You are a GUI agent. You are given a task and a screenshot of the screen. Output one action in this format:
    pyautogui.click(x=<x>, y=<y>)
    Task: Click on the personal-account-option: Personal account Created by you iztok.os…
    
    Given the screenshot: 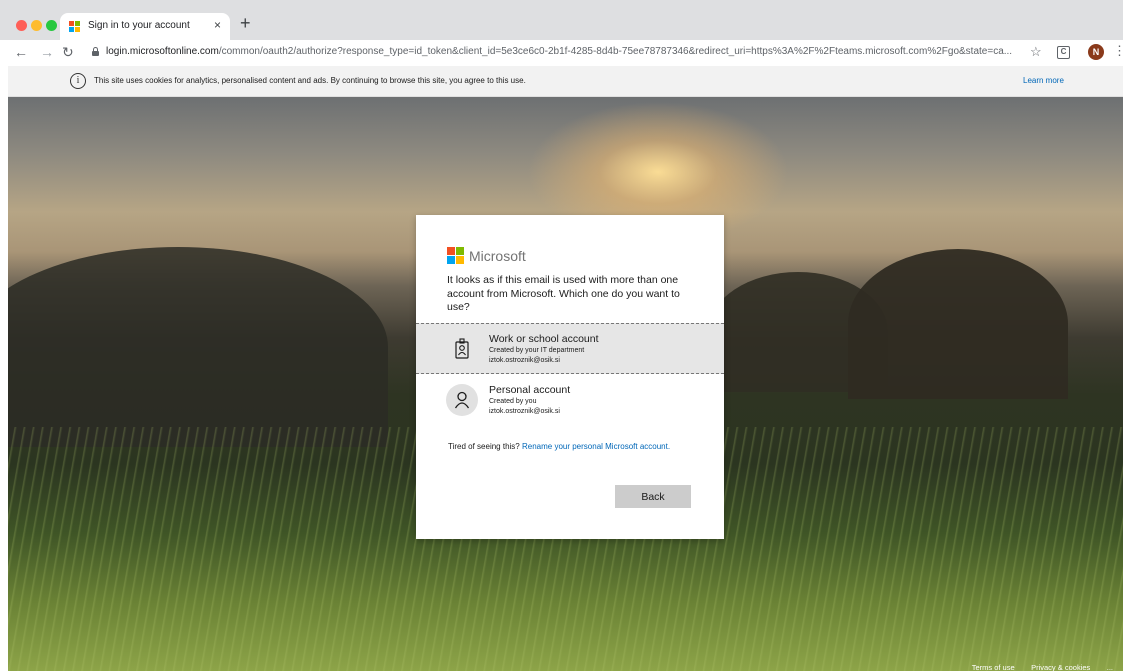 What is the action you would take?
    pyautogui.click(x=570, y=400)
    